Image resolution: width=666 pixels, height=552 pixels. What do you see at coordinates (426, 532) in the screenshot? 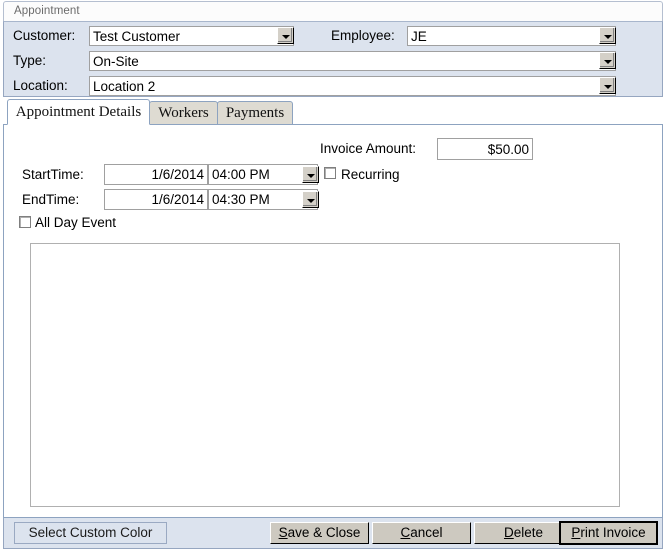
I see `cancel-rest: ancel` at bounding box center [426, 532].